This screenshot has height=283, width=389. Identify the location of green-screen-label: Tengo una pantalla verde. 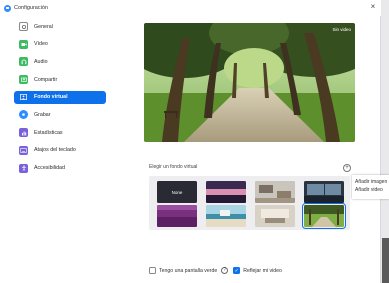
(188, 270).